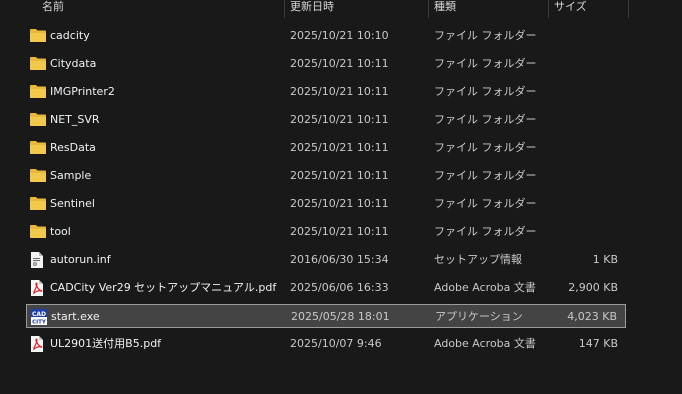 The width and height of the screenshot is (682, 394). I want to click on file-name: IMGPrinter2, so click(82, 91).